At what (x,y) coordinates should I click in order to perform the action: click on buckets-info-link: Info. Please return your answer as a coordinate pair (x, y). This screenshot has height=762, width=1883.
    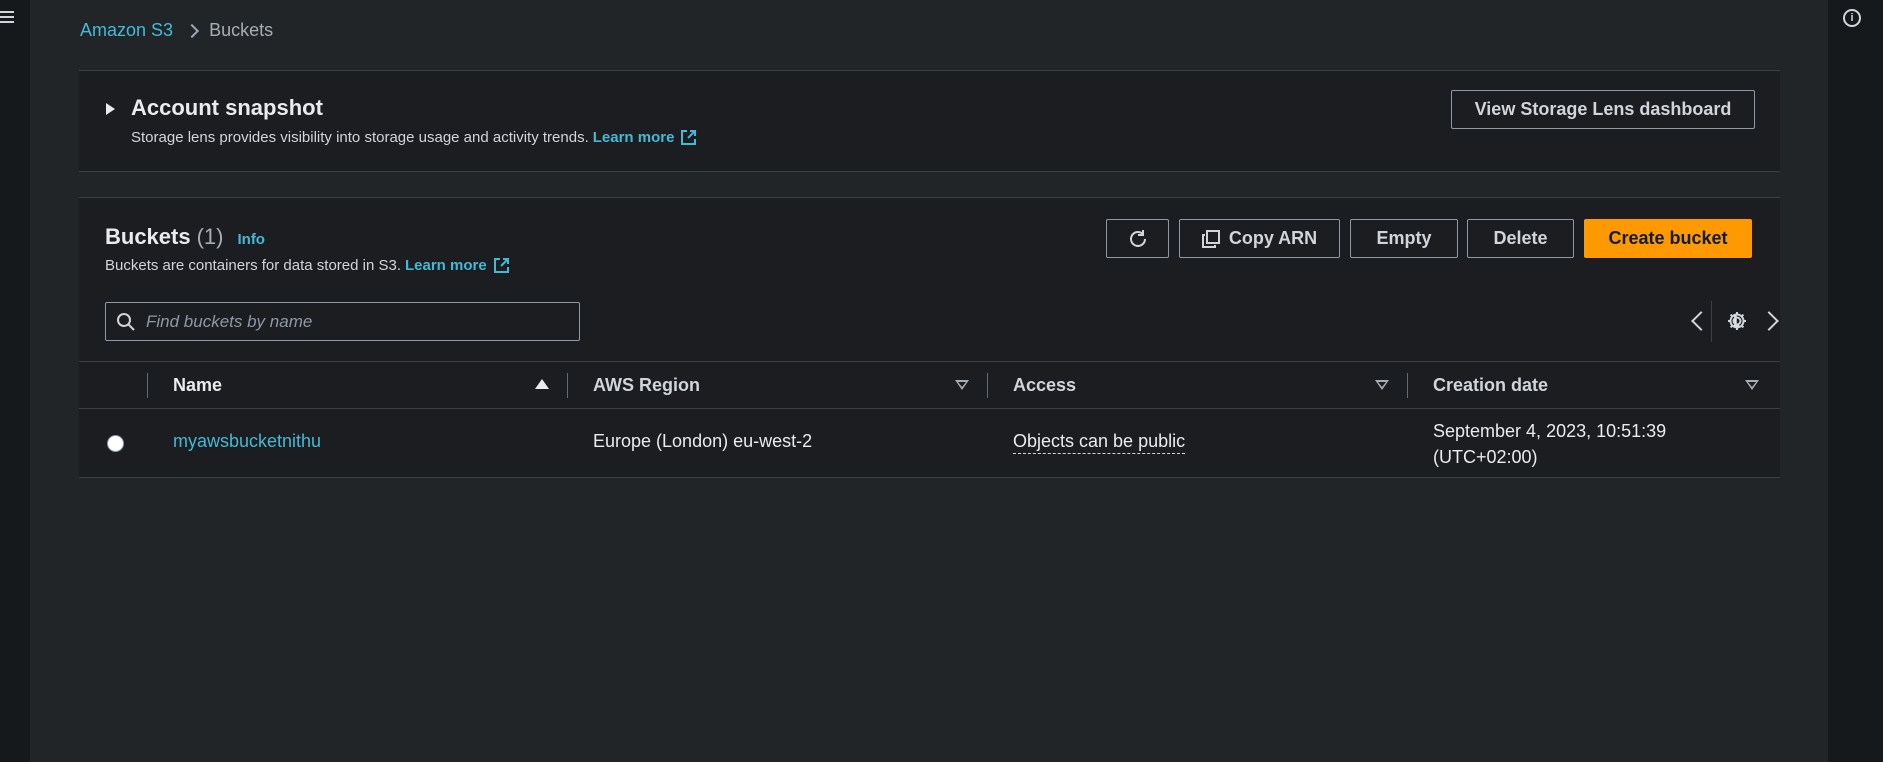
    Looking at the image, I should click on (251, 239).